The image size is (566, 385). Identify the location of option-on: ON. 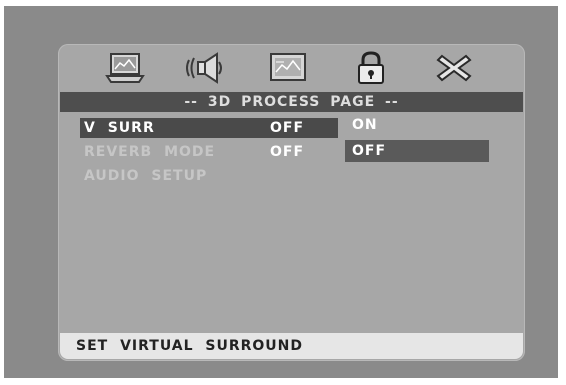
(417, 125).